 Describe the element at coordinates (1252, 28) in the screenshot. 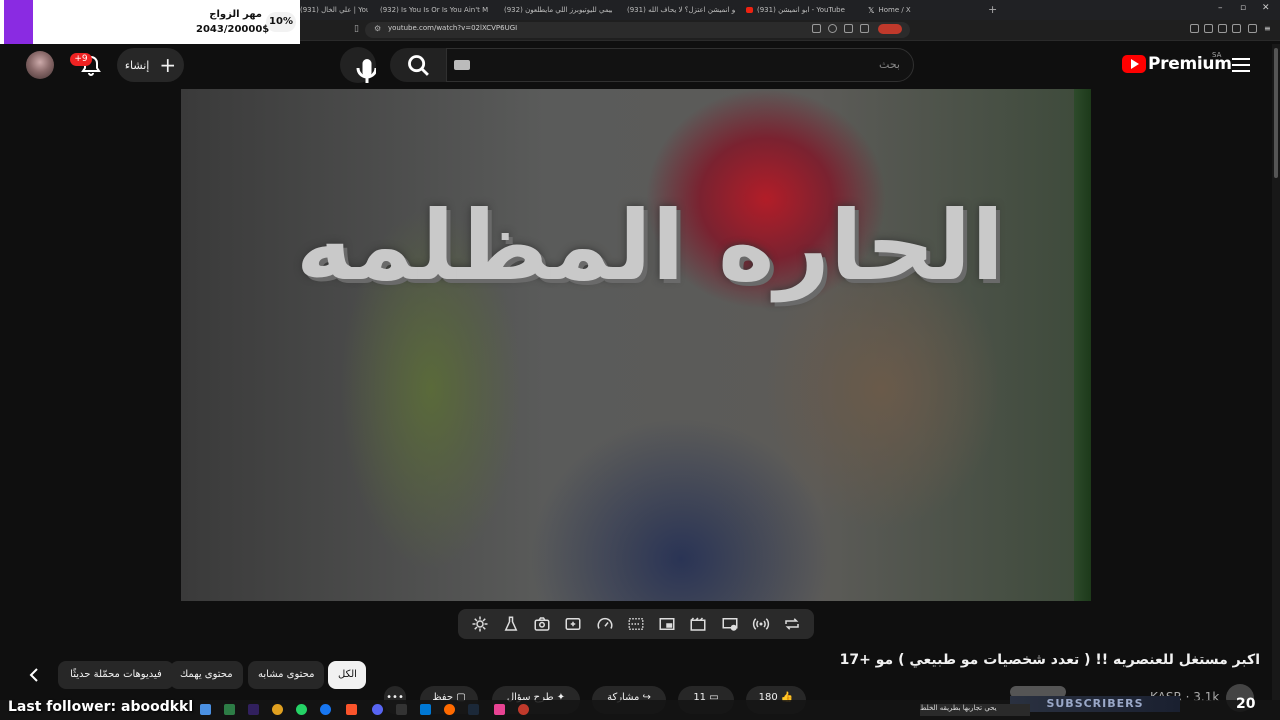

I see `vpn-icon` at that location.